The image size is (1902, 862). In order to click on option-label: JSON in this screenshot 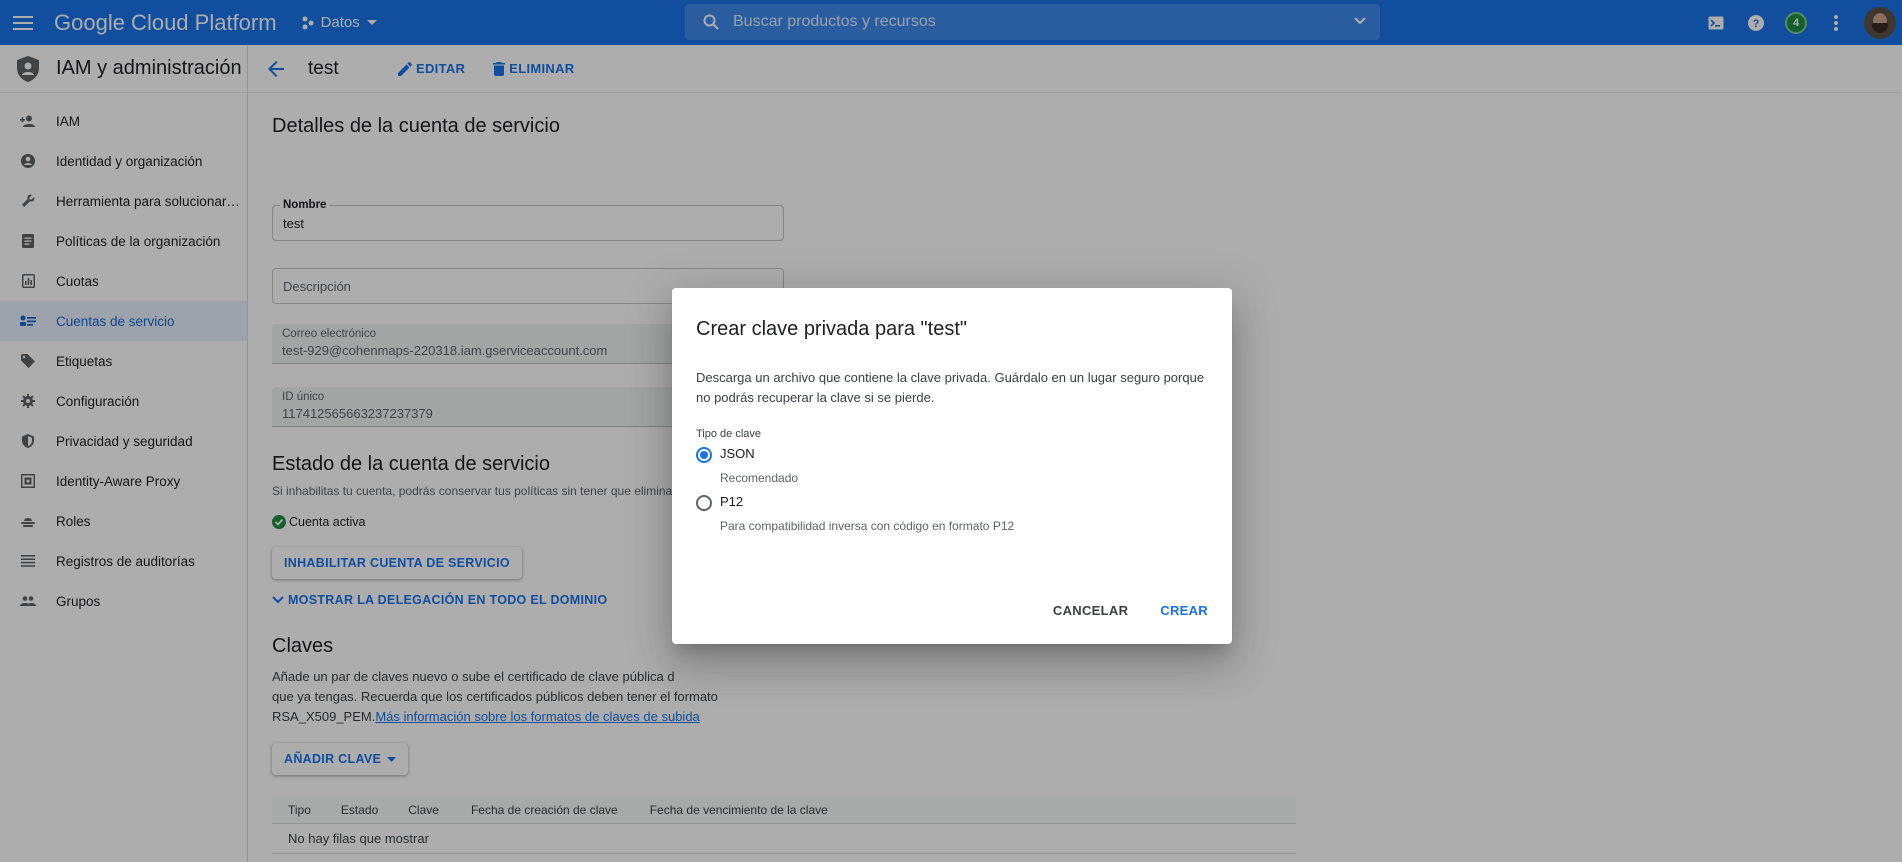, I will do `click(737, 453)`.